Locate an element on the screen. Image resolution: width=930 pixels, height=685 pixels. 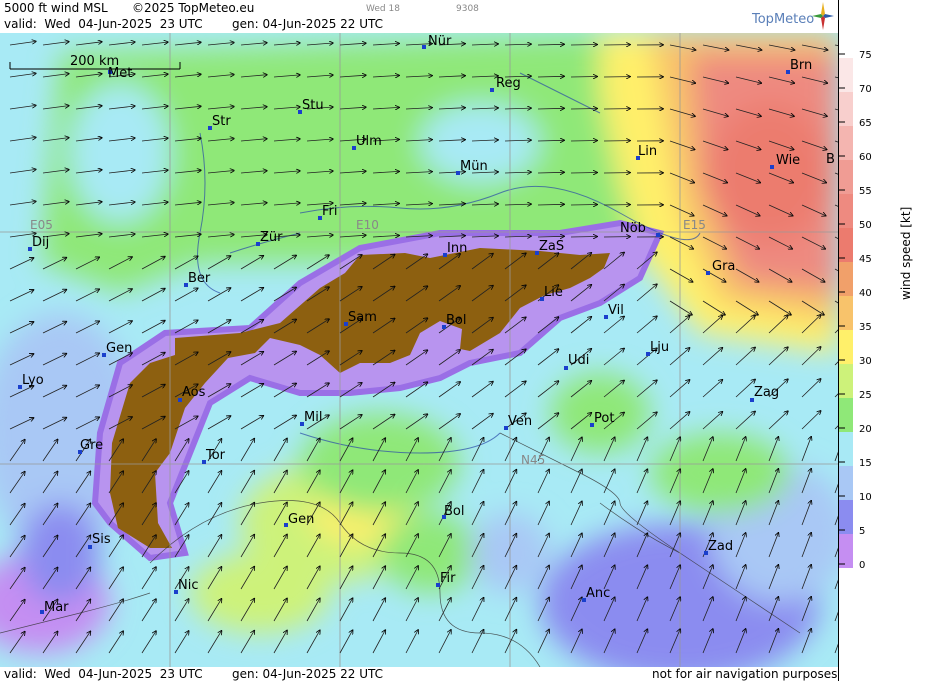
city-lyo: Lyo is located at coordinates (31, 381).